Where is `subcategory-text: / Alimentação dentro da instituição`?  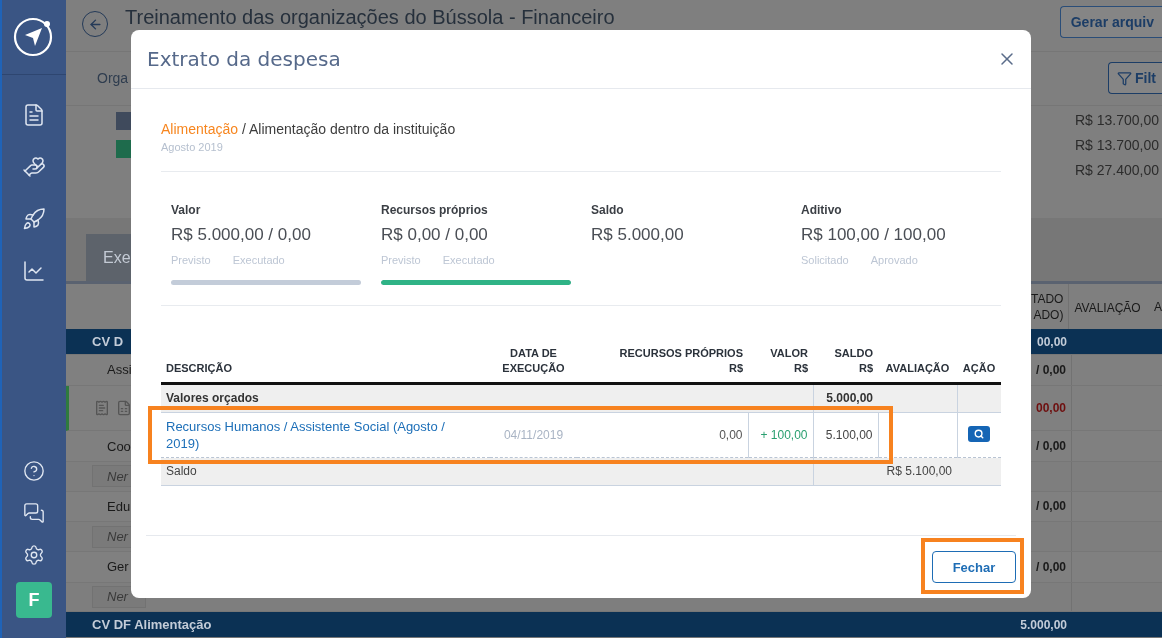
subcategory-text: / Alimentação dentro da instituição is located at coordinates (348, 129).